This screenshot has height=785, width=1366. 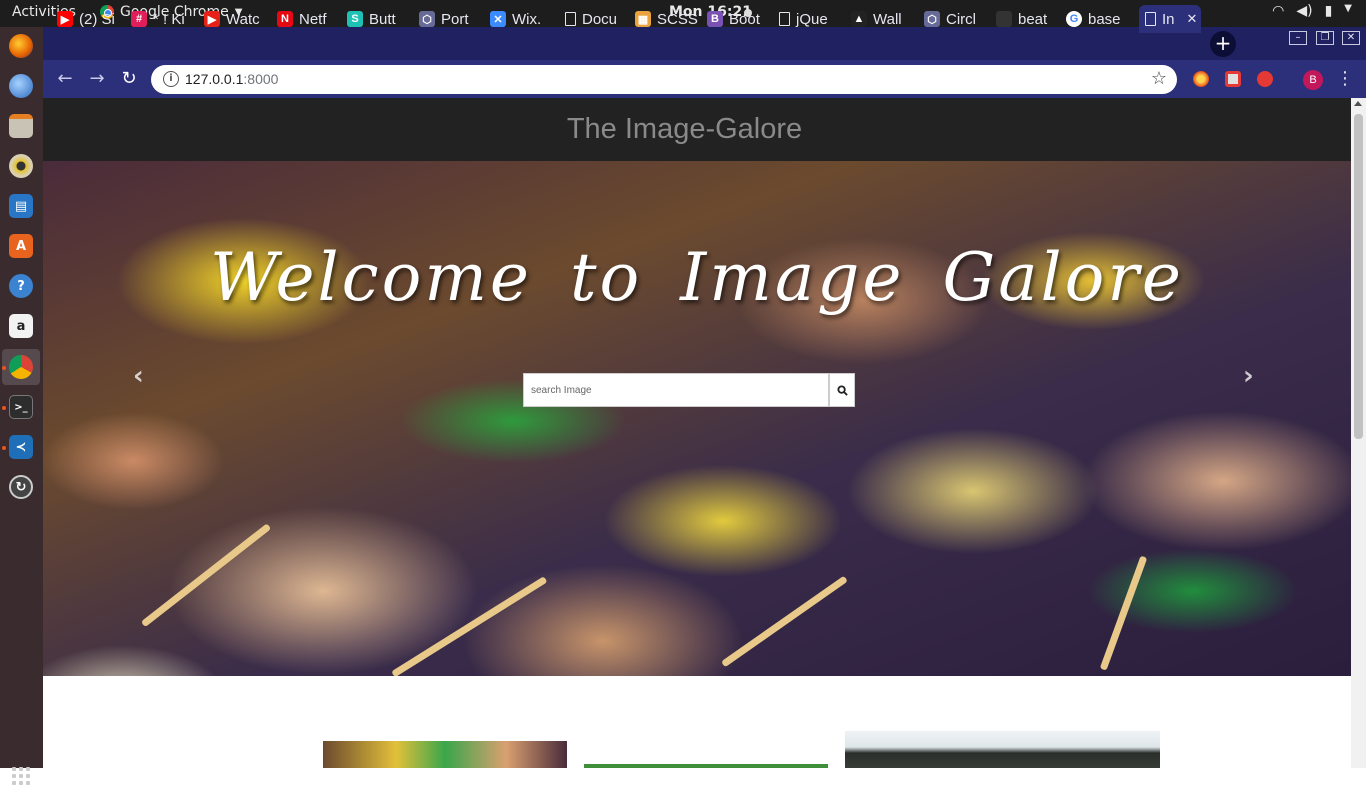 I want to click on reload-button: ↻, so click(x=129, y=79).